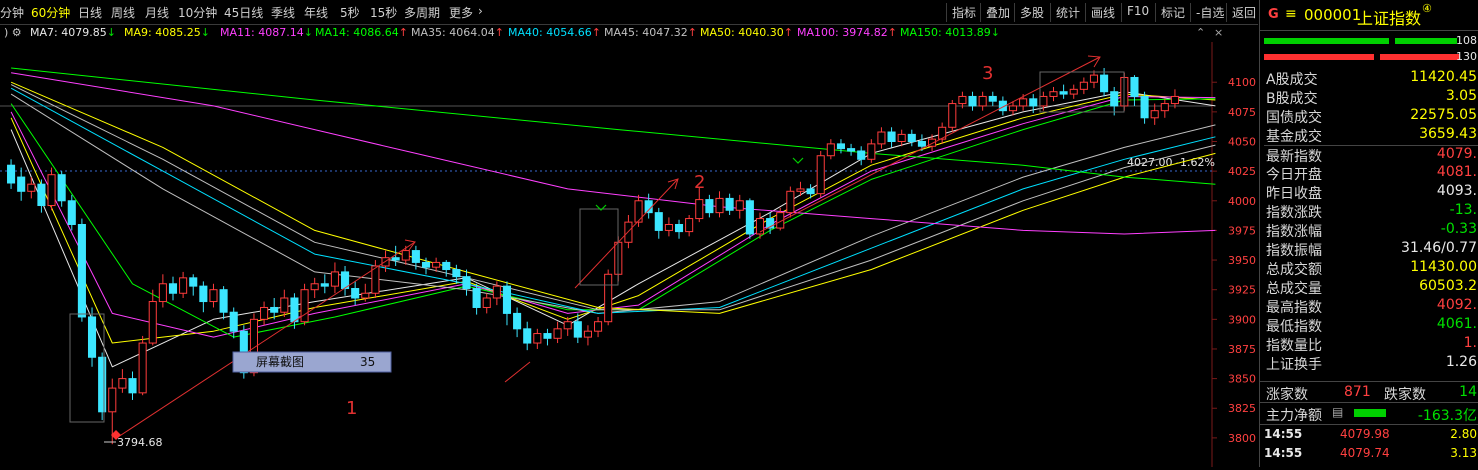 This screenshot has width=1478, height=470. What do you see at coordinates (480, 11) in the screenshot?
I see `chevron-right-icon: ›` at bounding box center [480, 11].